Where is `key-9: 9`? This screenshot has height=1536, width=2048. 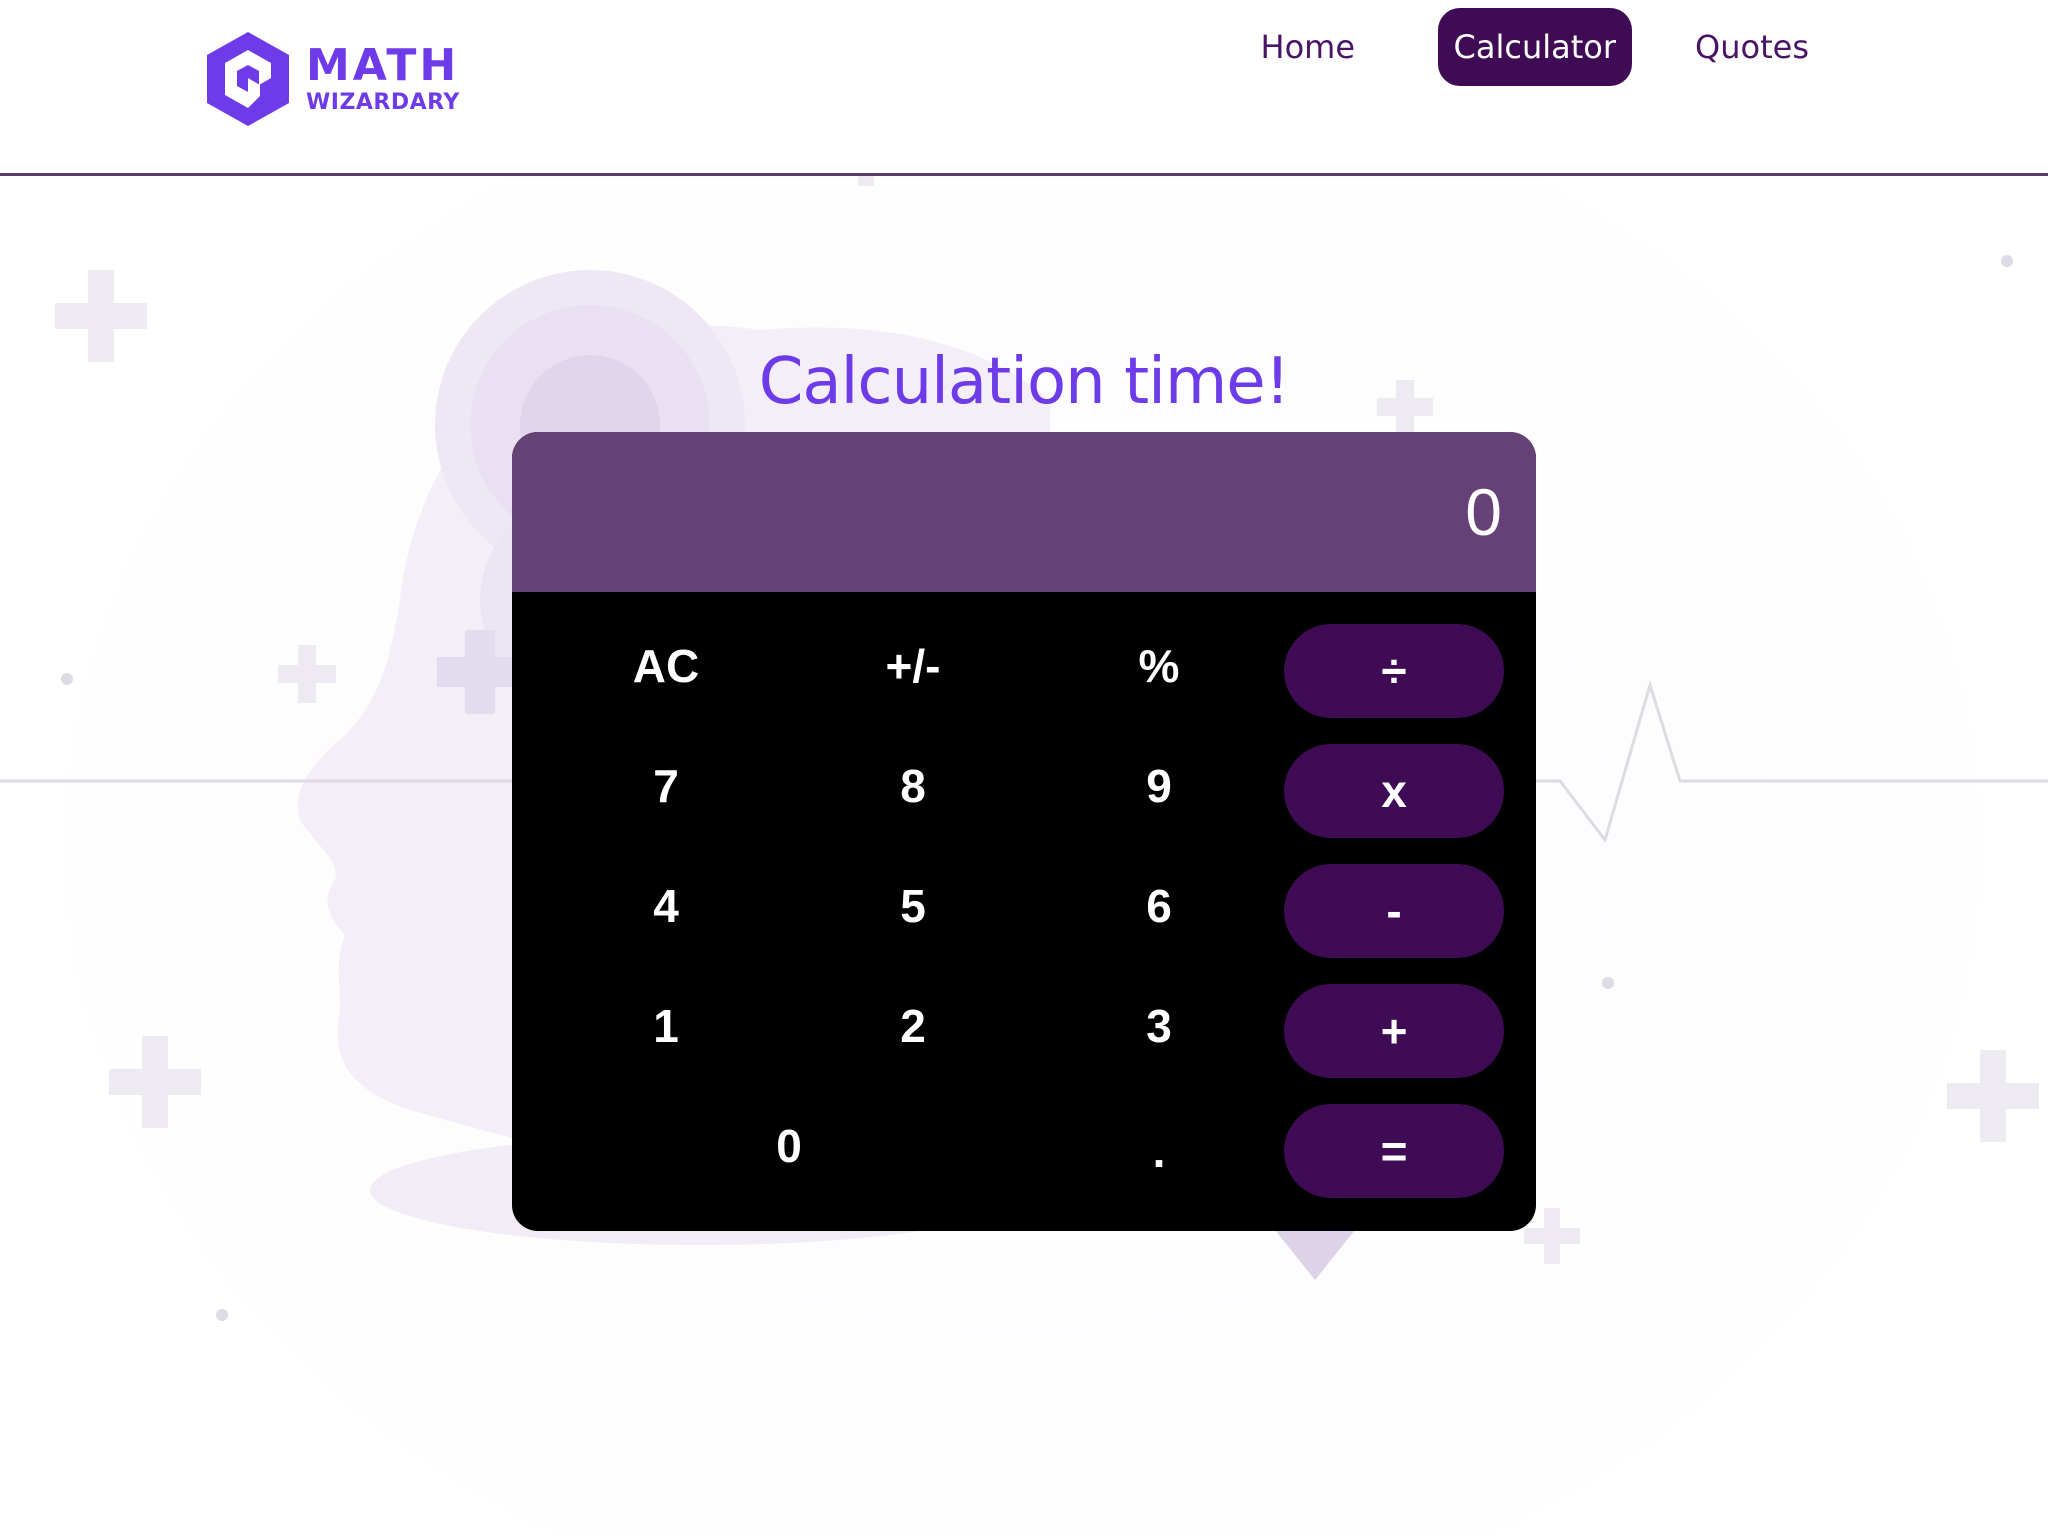 key-9: 9 is located at coordinates (1159, 786).